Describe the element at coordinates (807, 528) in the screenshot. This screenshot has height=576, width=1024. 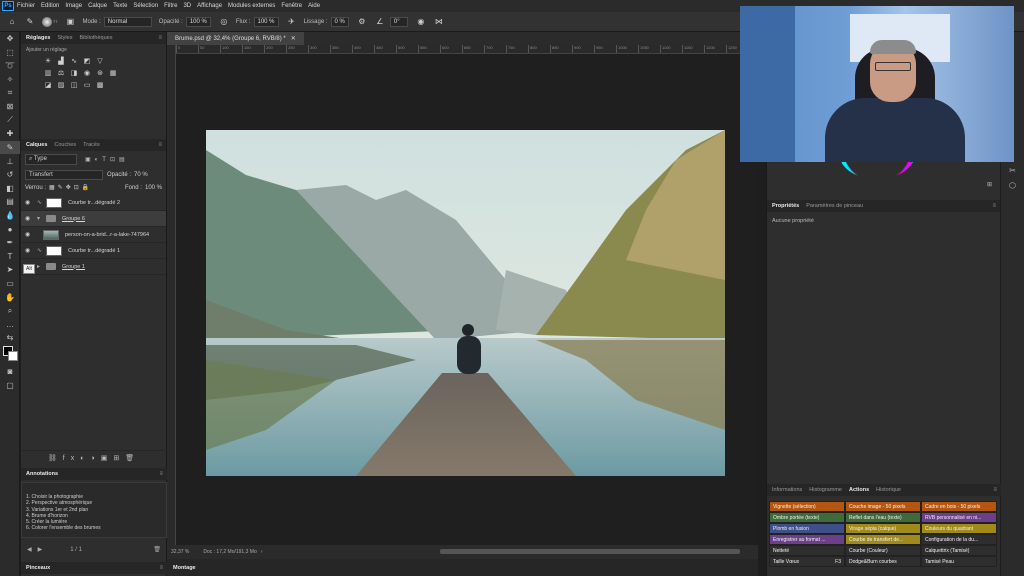
I see `action-item: Plomb en fusion` at that location.